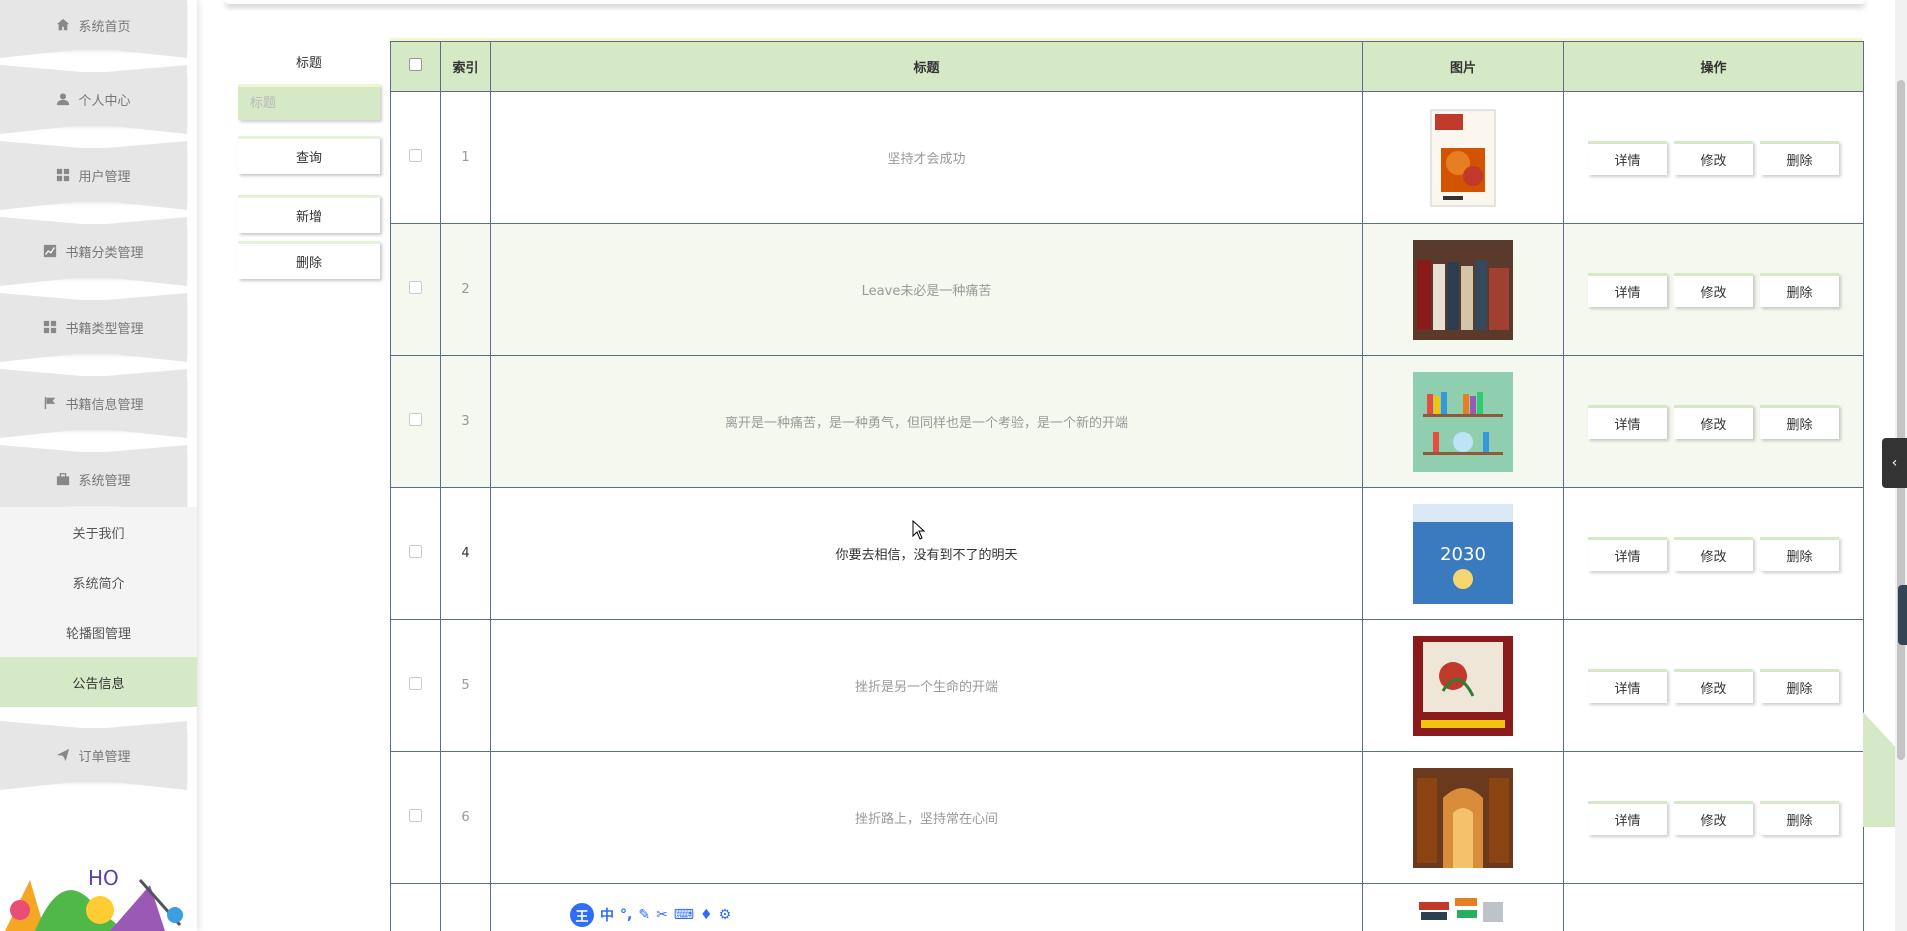 This screenshot has width=1907, height=931. I want to click on menu-user-management-label: 用户管理, so click(104, 177).